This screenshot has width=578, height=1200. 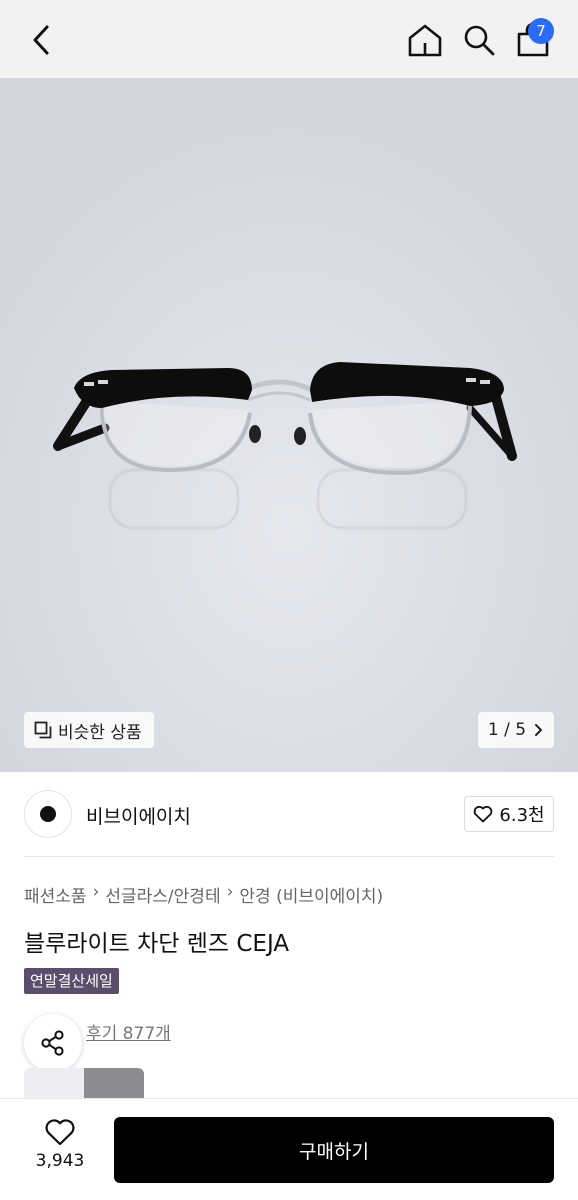 I want to click on brand-logo, so click(x=48, y=814).